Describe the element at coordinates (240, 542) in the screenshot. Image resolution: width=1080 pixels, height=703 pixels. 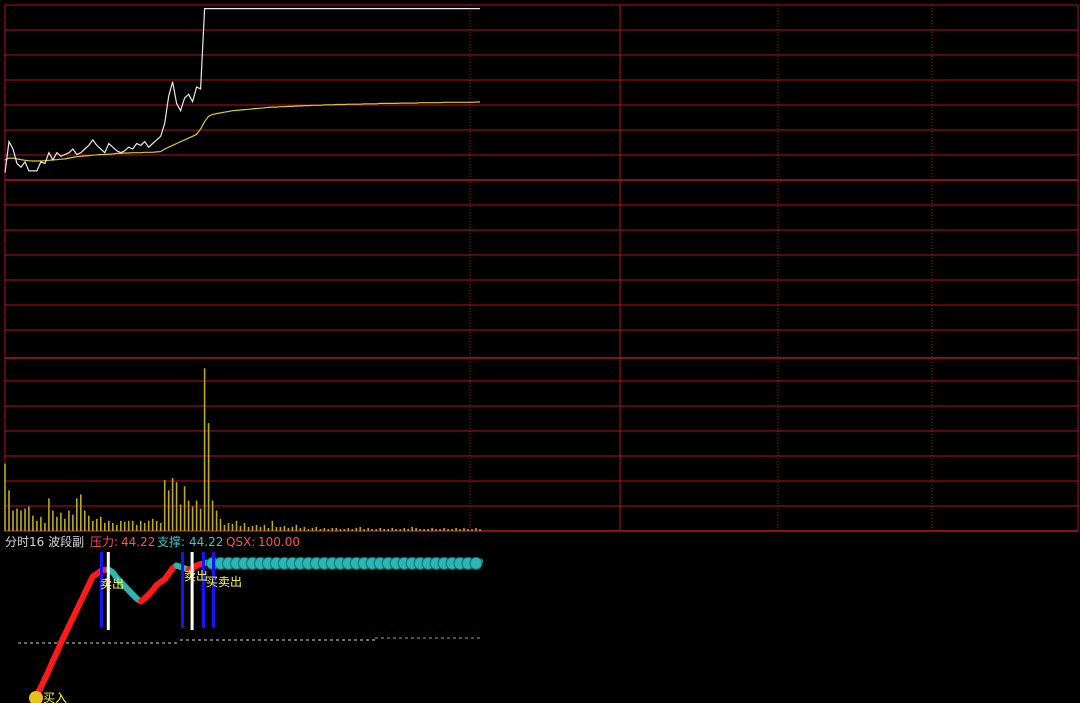
I see `qsx-label: QSX:` at that location.